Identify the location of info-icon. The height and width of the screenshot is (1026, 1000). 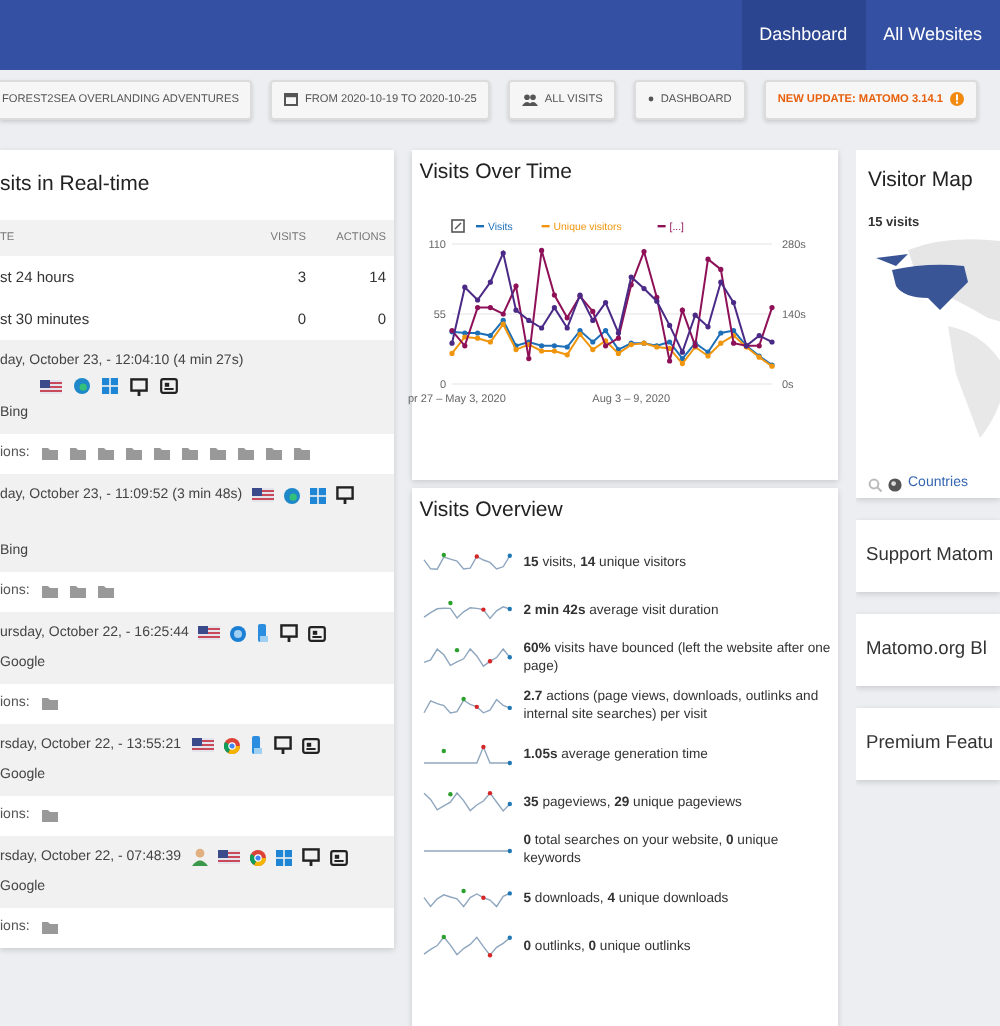
(956, 99).